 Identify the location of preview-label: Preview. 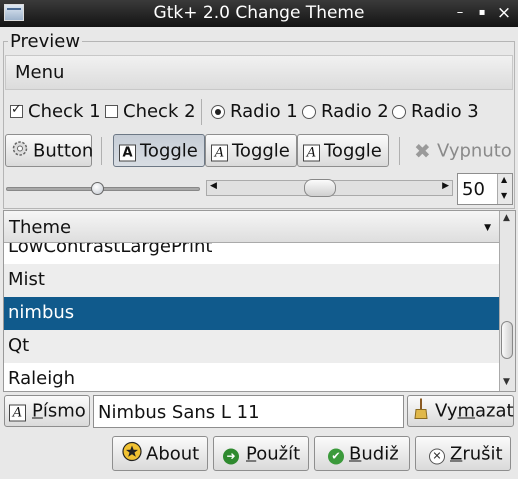
(45, 41).